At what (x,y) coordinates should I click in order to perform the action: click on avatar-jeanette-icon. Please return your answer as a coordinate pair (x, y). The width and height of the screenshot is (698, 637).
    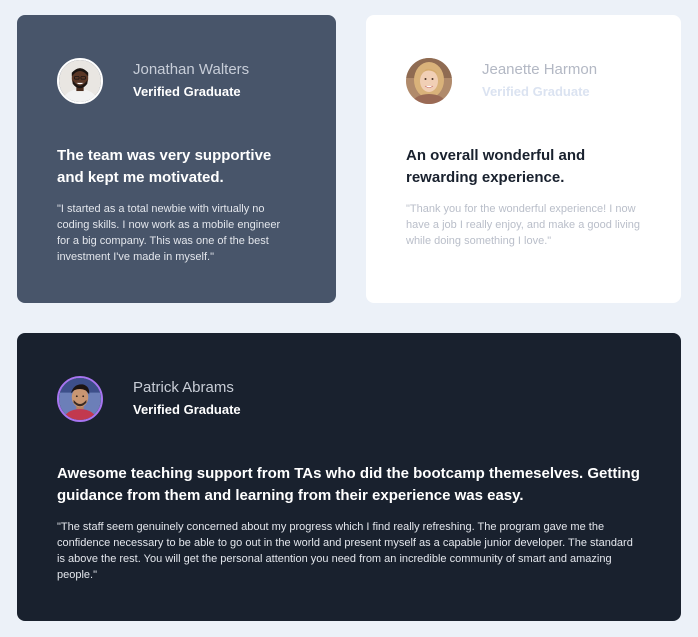
    Looking at the image, I should click on (429, 81).